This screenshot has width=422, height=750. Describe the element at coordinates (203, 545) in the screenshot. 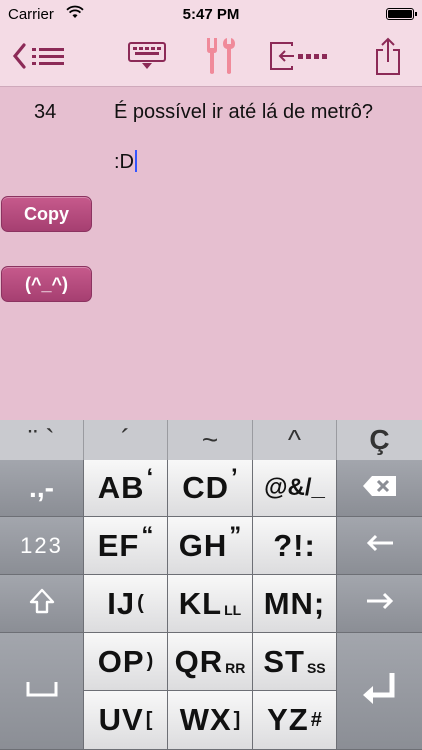

I see `key-gh-label: GH` at that location.